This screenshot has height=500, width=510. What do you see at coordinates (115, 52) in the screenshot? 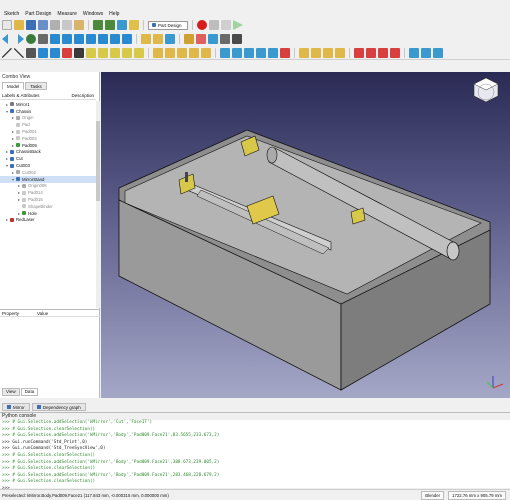
I see `datum-point-icon` at bounding box center [115, 52].